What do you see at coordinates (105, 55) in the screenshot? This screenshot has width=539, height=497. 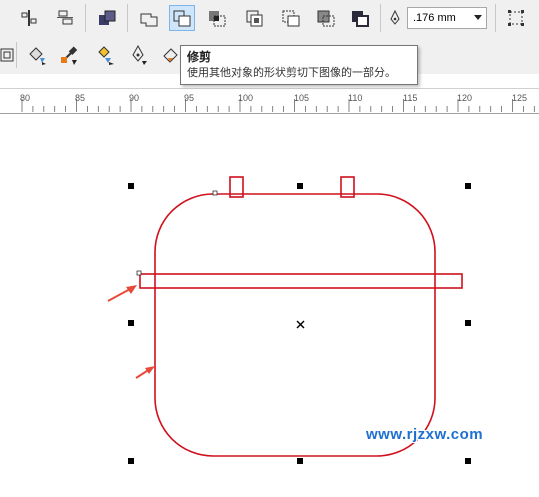 I see `interactive-fill-icon` at bounding box center [105, 55].